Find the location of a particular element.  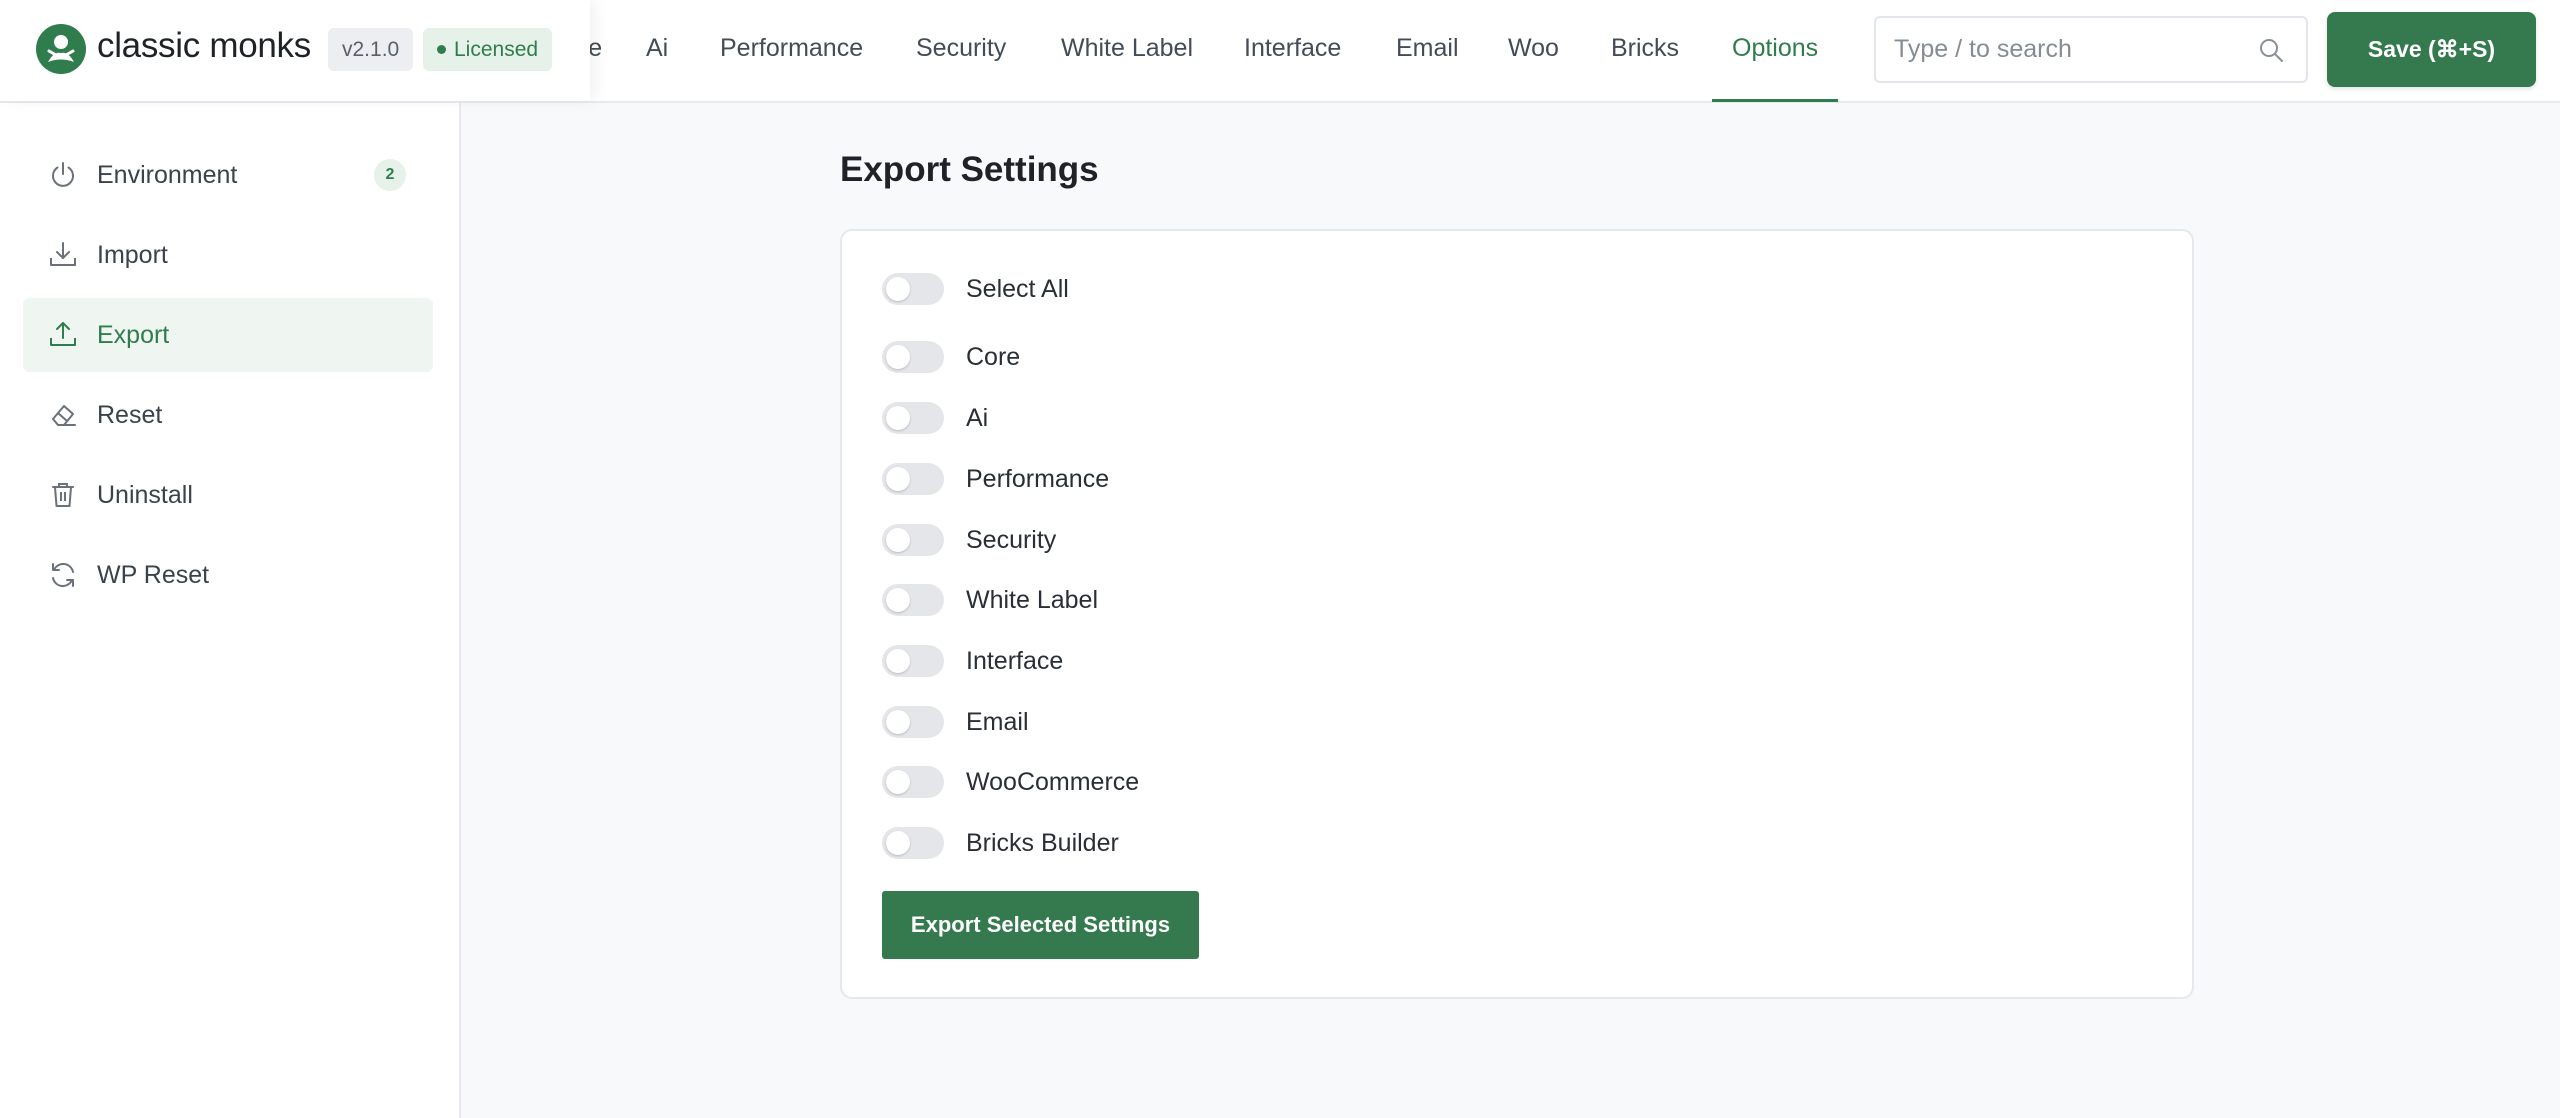

option-security-toggle is located at coordinates (913, 540).